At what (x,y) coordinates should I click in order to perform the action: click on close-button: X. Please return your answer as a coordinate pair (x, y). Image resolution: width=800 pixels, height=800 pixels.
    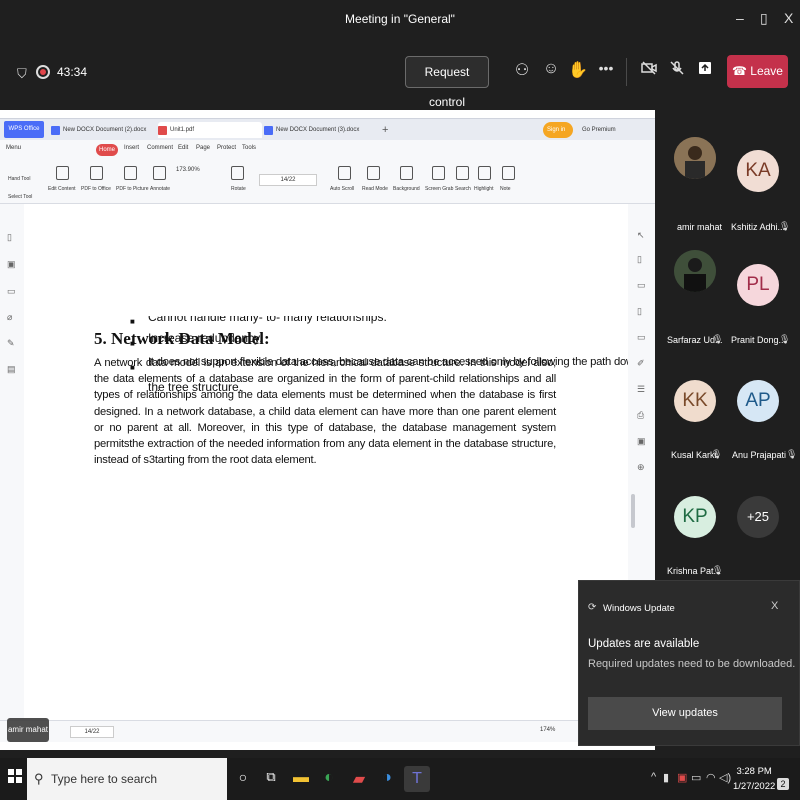
    Looking at the image, I should click on (788, 18).